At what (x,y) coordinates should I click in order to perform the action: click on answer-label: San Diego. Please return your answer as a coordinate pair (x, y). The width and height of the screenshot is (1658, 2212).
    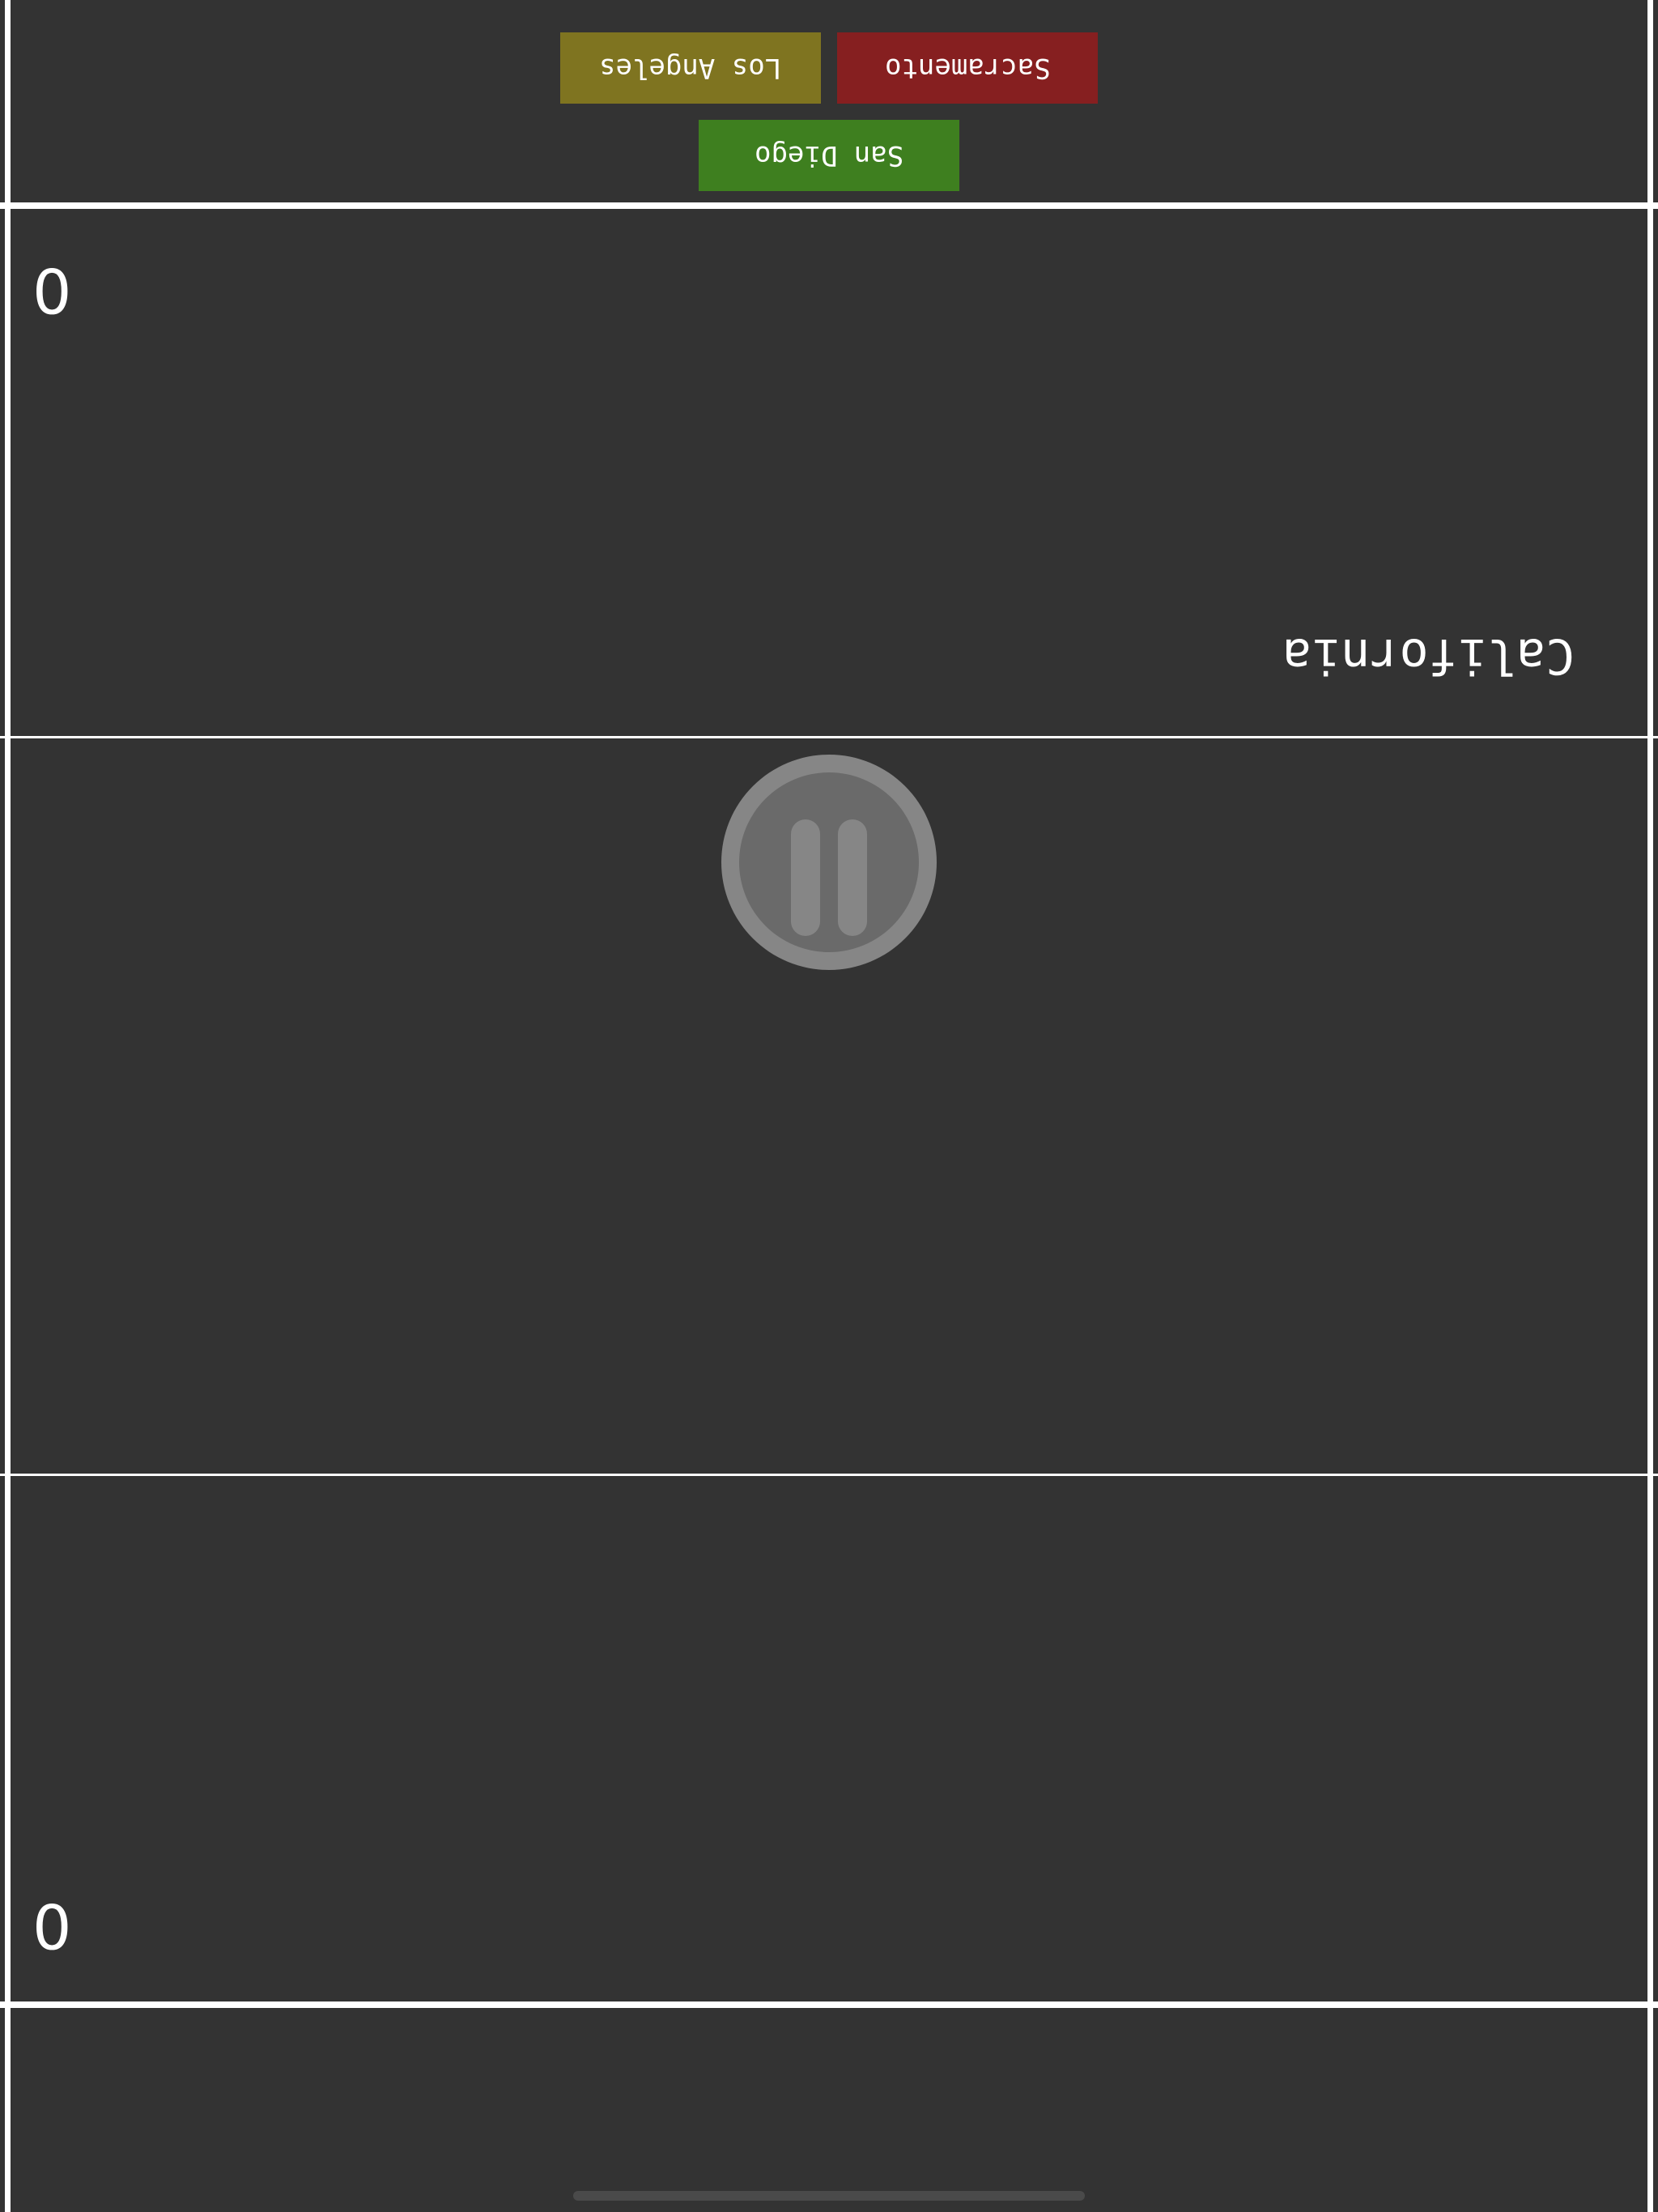
    Looking at the image, I should click on (829, 156).